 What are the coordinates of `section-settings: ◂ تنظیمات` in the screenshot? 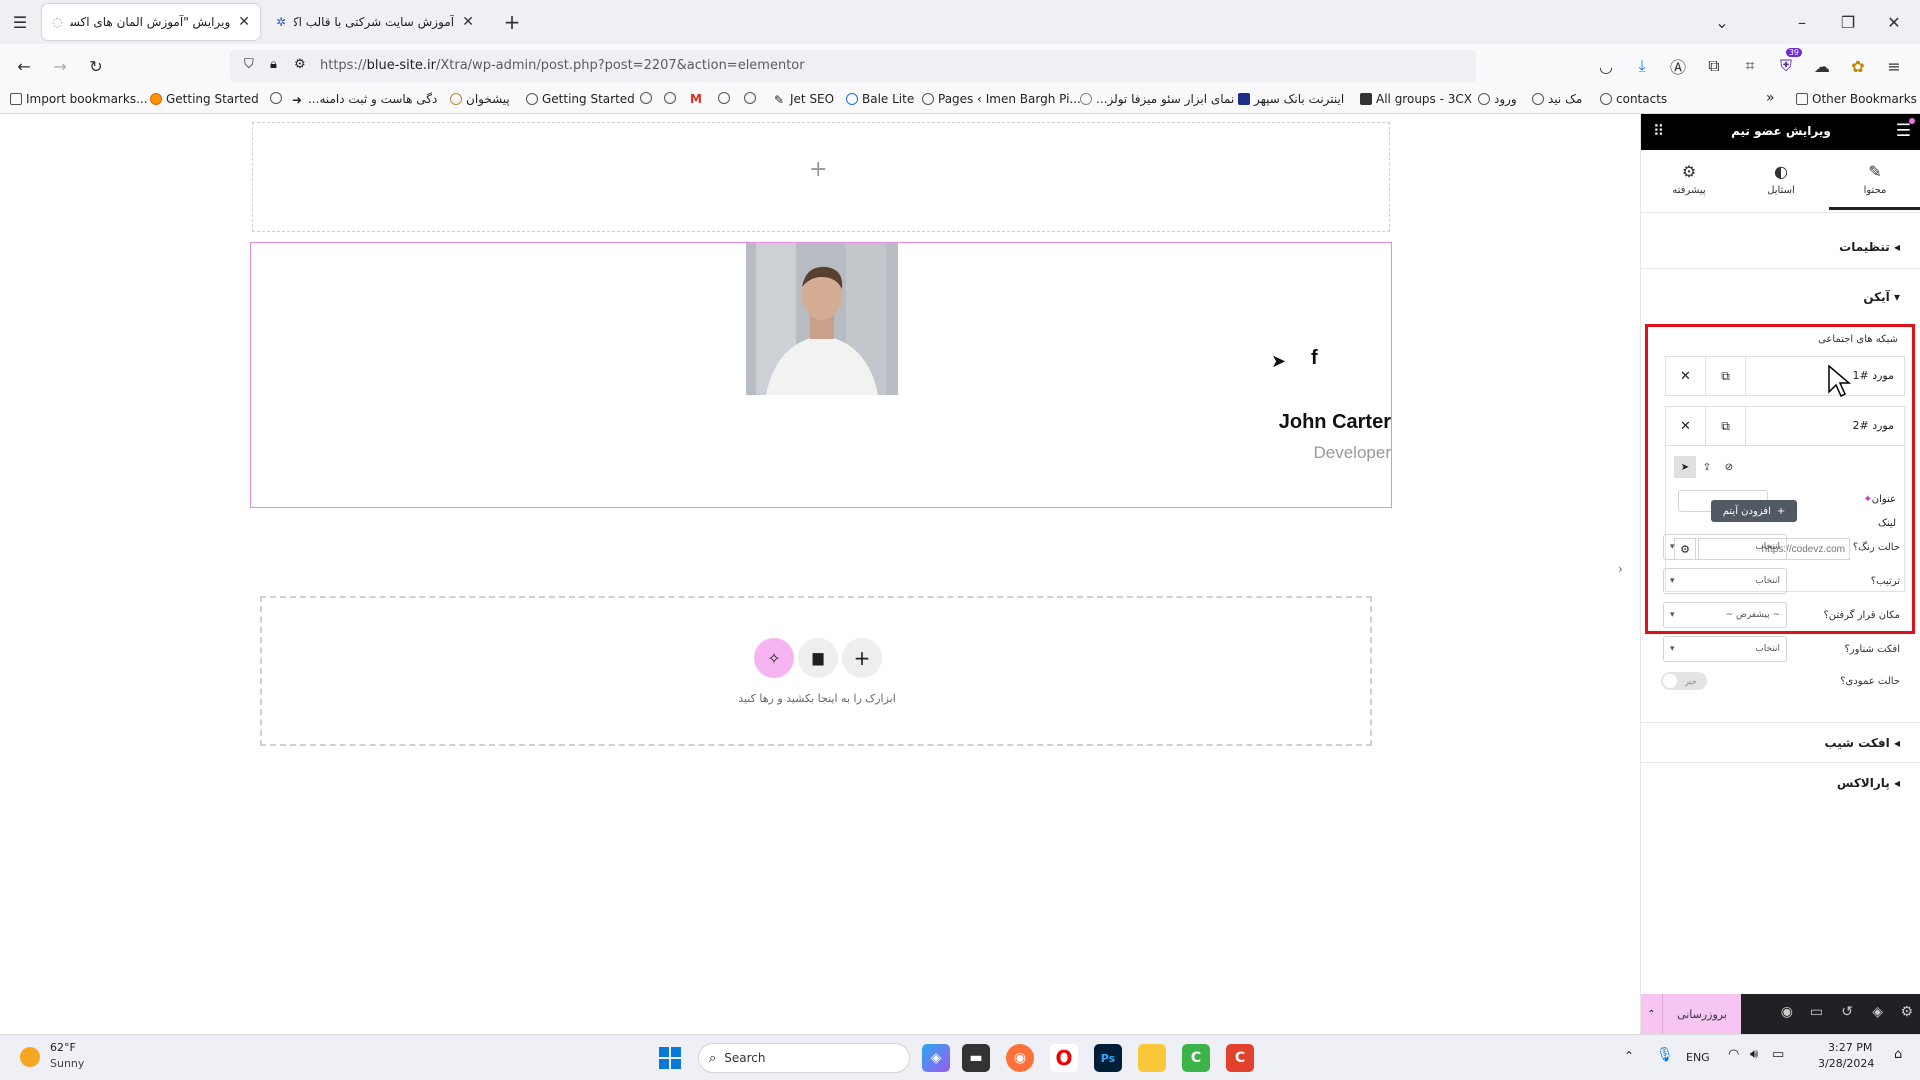 It's located at (1869, 247).